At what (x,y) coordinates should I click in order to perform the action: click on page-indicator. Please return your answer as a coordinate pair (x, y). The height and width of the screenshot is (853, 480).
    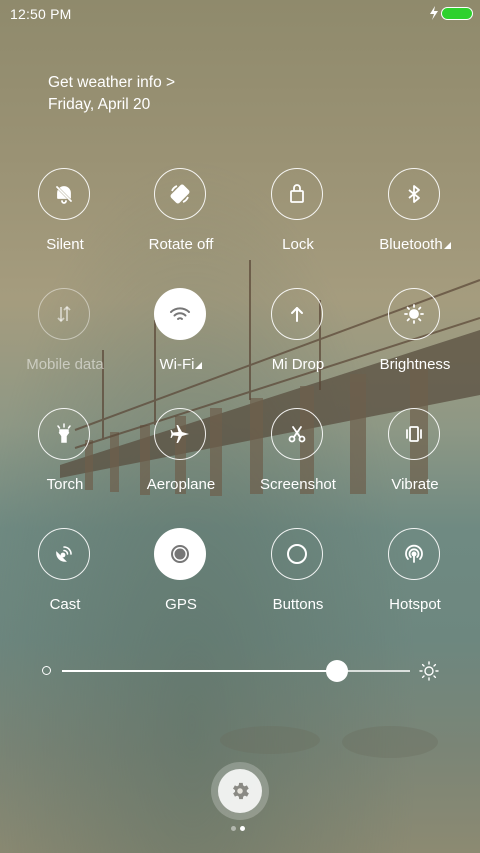
    Looking at the image, I should click on (241, 829).